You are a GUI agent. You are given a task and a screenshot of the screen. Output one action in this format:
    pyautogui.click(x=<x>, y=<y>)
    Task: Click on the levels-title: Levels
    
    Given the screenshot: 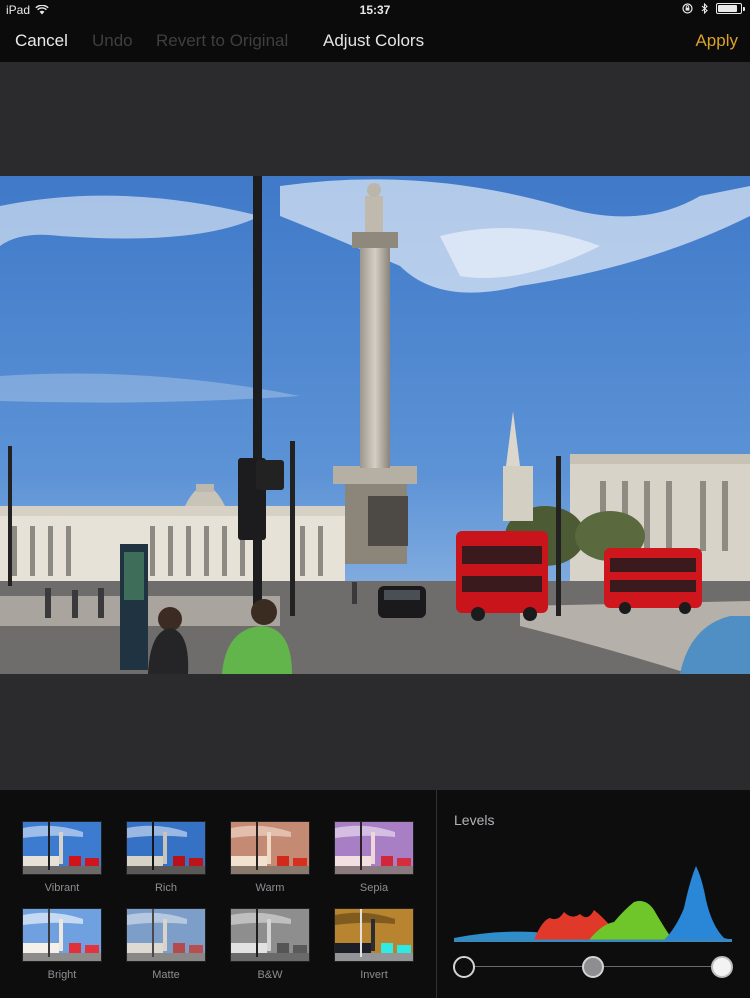 What is the action you would take?
    pyautogui.click(x=474, y=820)
    